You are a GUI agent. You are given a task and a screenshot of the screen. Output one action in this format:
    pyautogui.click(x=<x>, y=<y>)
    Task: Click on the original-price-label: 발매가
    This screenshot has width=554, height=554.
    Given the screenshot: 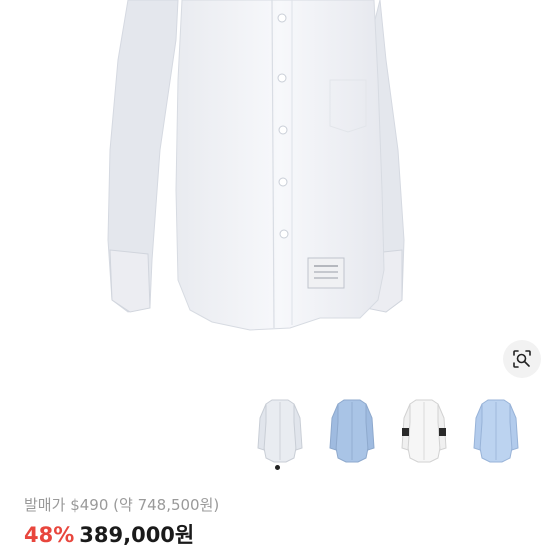 What is the action you would take?
    pyautogui.click(x=45, y=505)
    